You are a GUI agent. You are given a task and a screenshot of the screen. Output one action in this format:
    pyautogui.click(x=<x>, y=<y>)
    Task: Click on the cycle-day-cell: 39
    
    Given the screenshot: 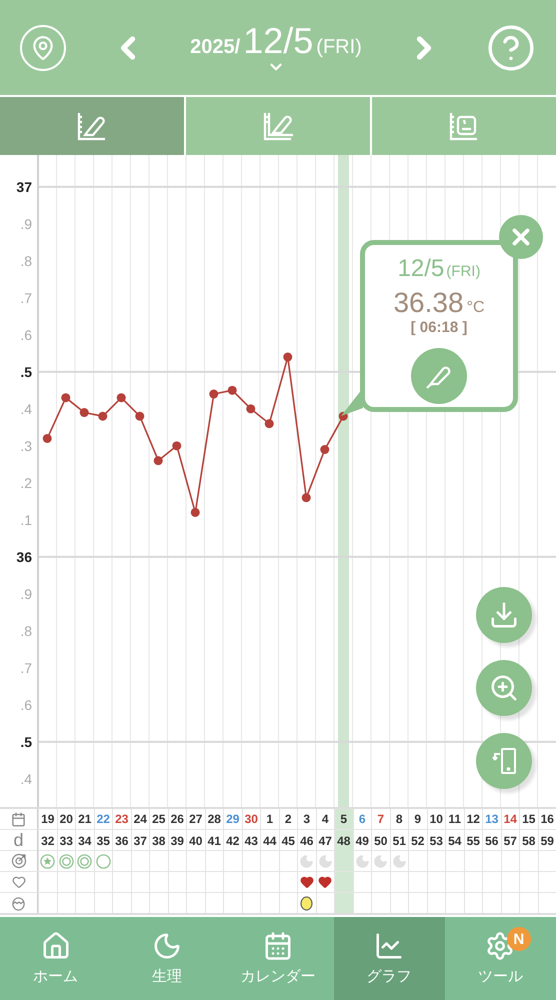 What is the action you would take?
    pyautogui.click(x=177, y=840)
    